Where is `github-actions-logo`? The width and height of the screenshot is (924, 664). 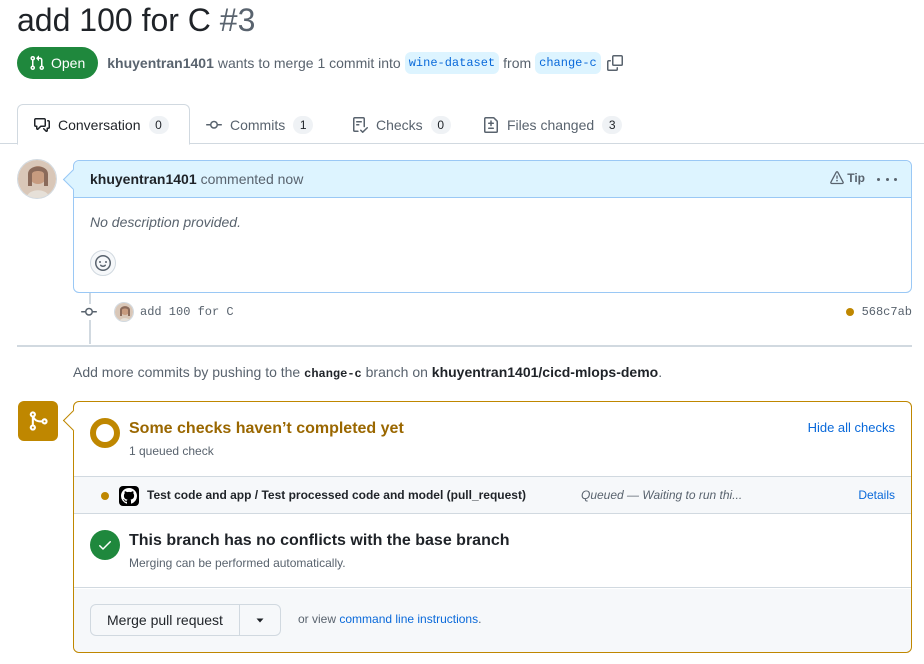 github-actions-logo is located at coordinates (129, 496).